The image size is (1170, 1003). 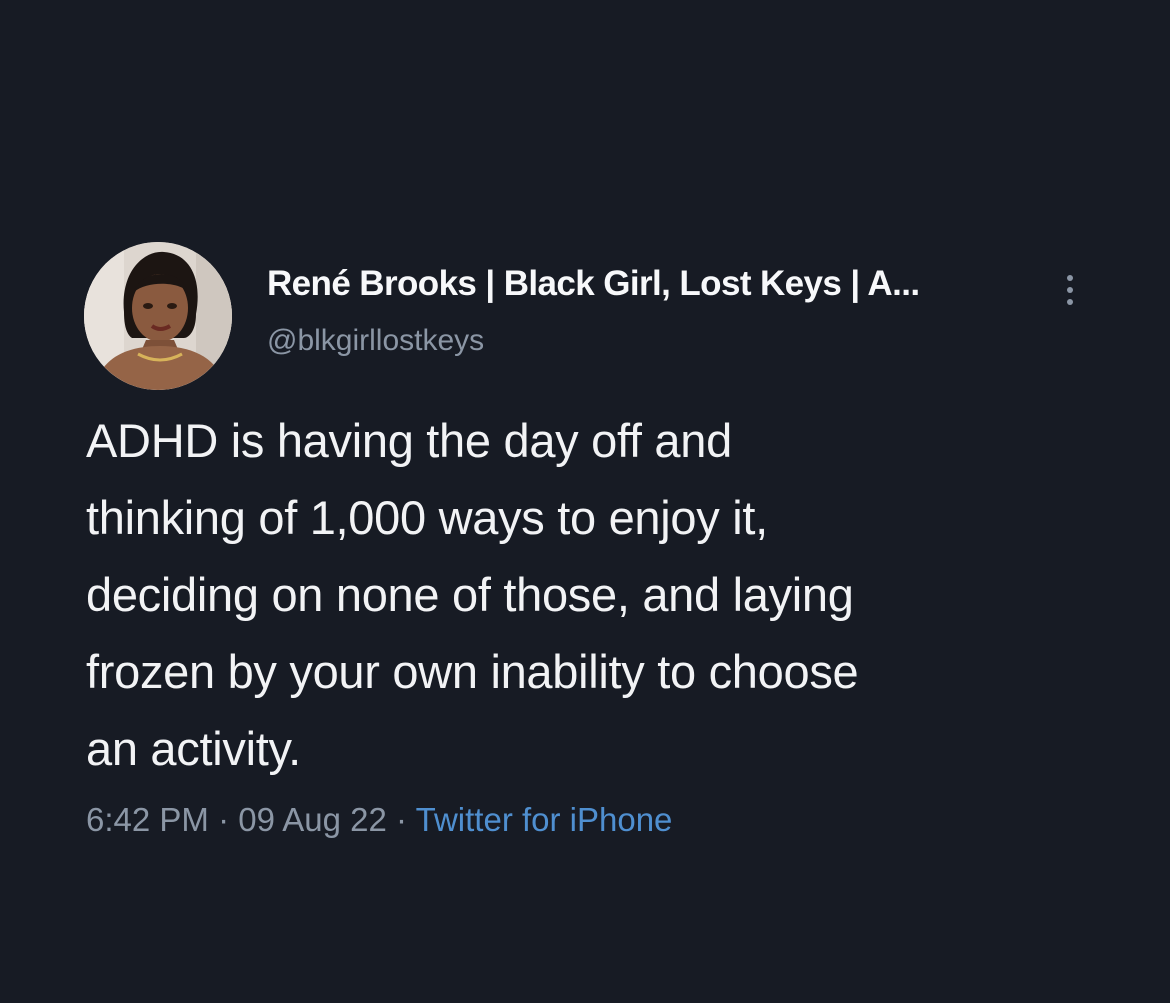 What do you see at coordinates (375, 341) in the screenshot?
I see `author-handle: @blkgirllostkeys` at bounding box center [375, 341].